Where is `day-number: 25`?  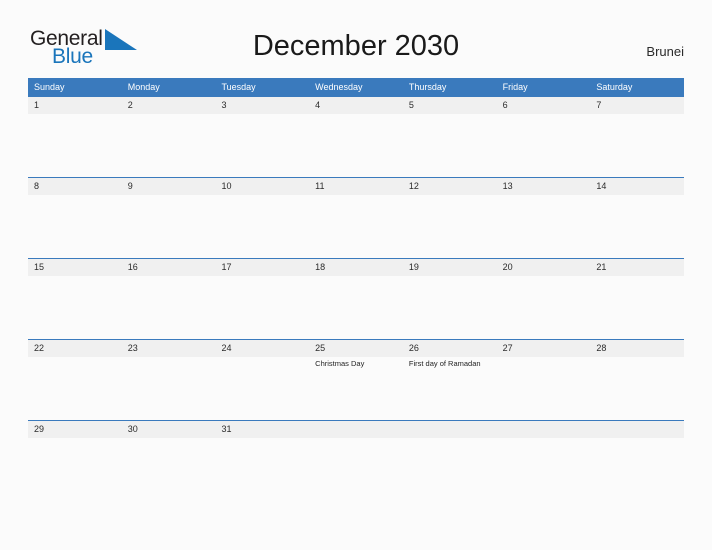
day-number: 25 is located at coordinates (320, 348).